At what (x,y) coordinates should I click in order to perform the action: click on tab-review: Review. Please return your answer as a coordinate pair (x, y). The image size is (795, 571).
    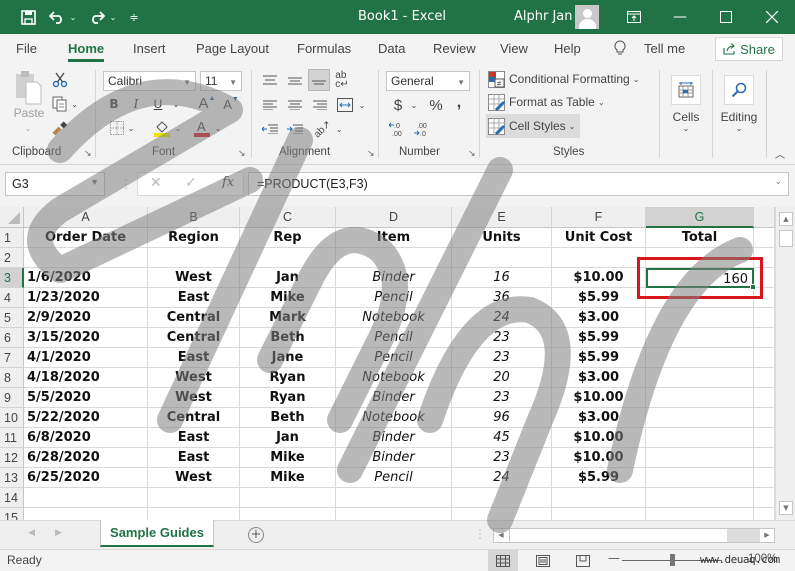
    Looking at the image, I should click on (454, 48).